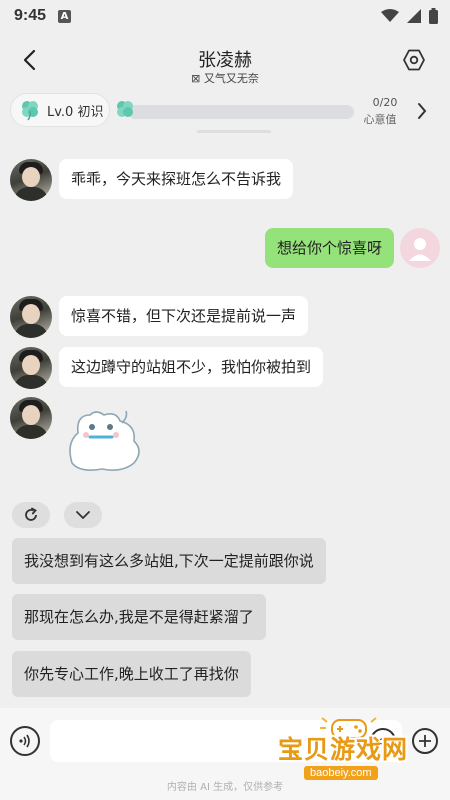 This screenshot has height=800, width=450. Describe the element at coordinates (433, 16) in the screenshot. I see `battery-icon` at that location.